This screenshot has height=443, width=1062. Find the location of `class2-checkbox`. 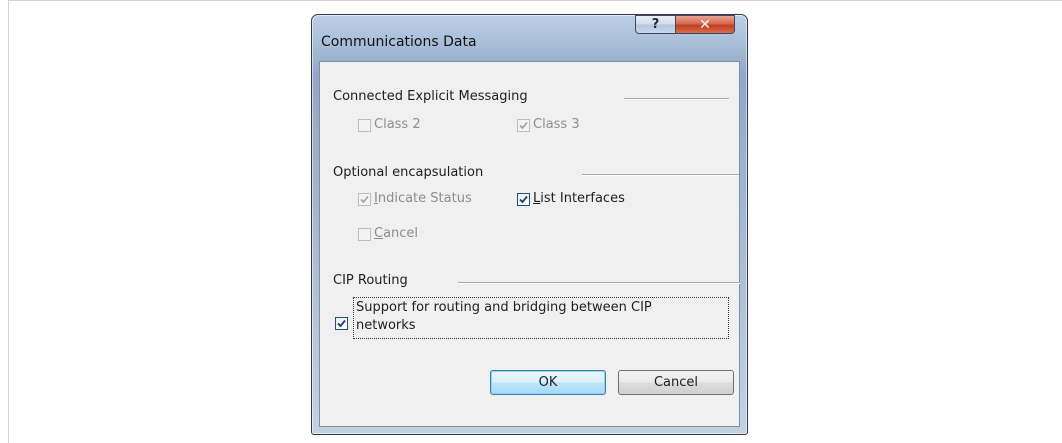

class2-checkbox is located at coordinates (364, 125).